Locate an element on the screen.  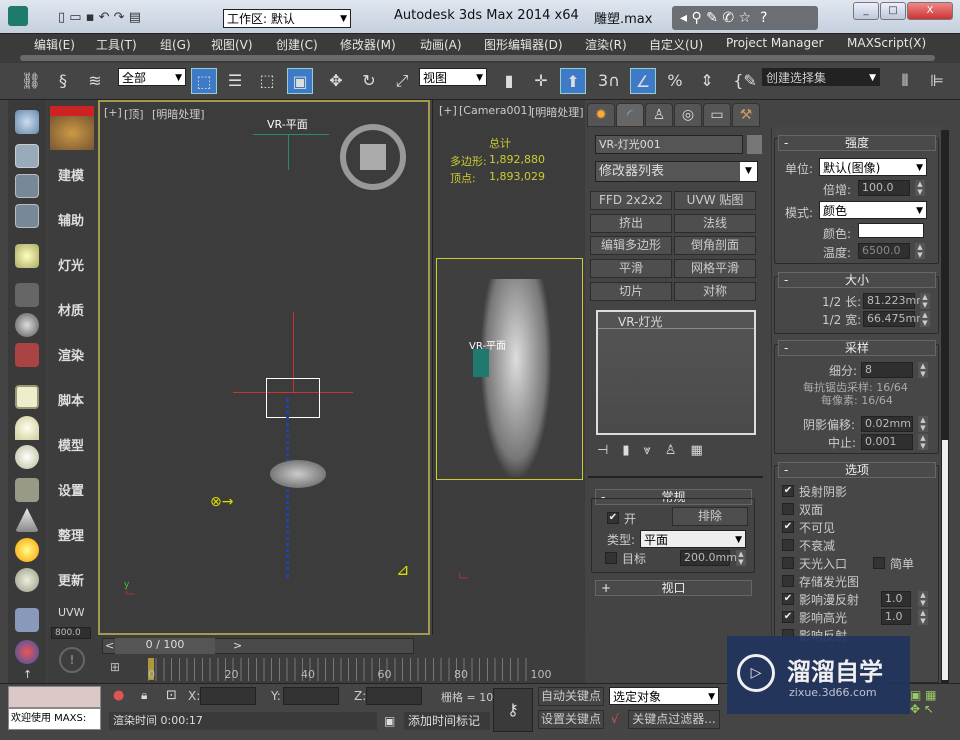
workspace-dropdown: 工作区: 默认 ▼ is located at coordinates (287, 18).